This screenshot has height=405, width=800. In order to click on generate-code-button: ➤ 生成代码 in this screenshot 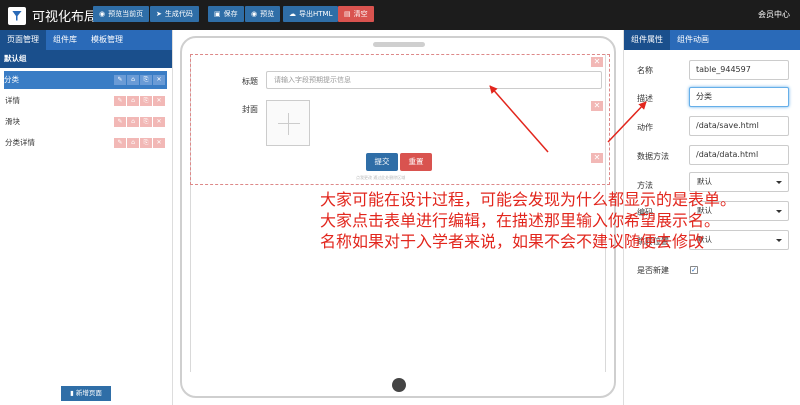, I will do `click(174, 14)`.